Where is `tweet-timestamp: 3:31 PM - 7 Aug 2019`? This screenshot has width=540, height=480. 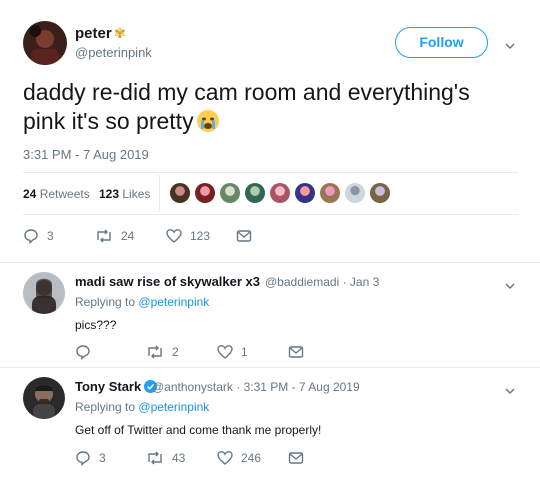
tweet-timestamp: 3:31 PM - 7 Aug 2019 is located at coordinates (86, 154).